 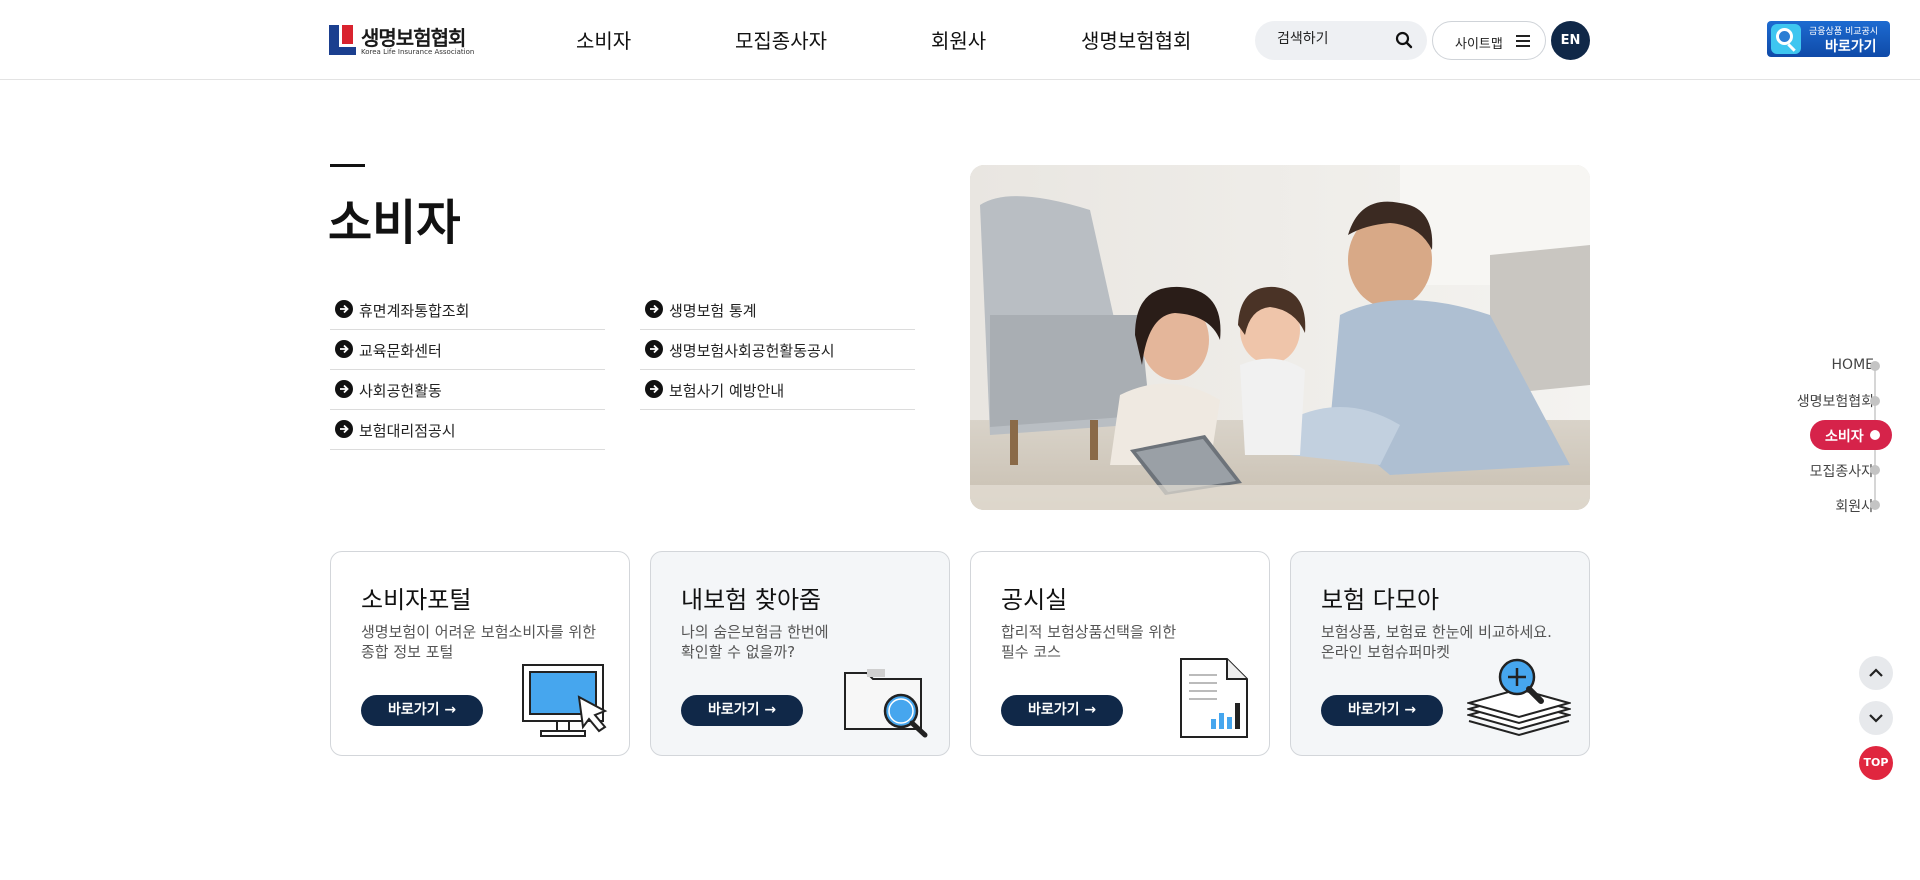 What do you see at coordinates (1436, 642) in the screenshot?
I see `card-description: 보험상품, 보험료 한눈에 비교하세요. 온라인 보험슈퍼마켓` at bounding box center [1436, 642].